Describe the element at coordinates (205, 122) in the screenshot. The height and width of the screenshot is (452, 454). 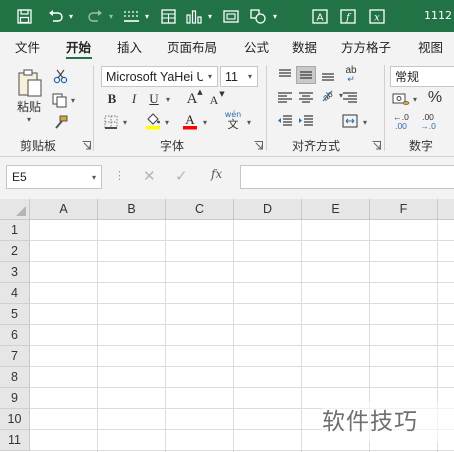
I see `font-color-dropdown-icon: ▾` at that location.